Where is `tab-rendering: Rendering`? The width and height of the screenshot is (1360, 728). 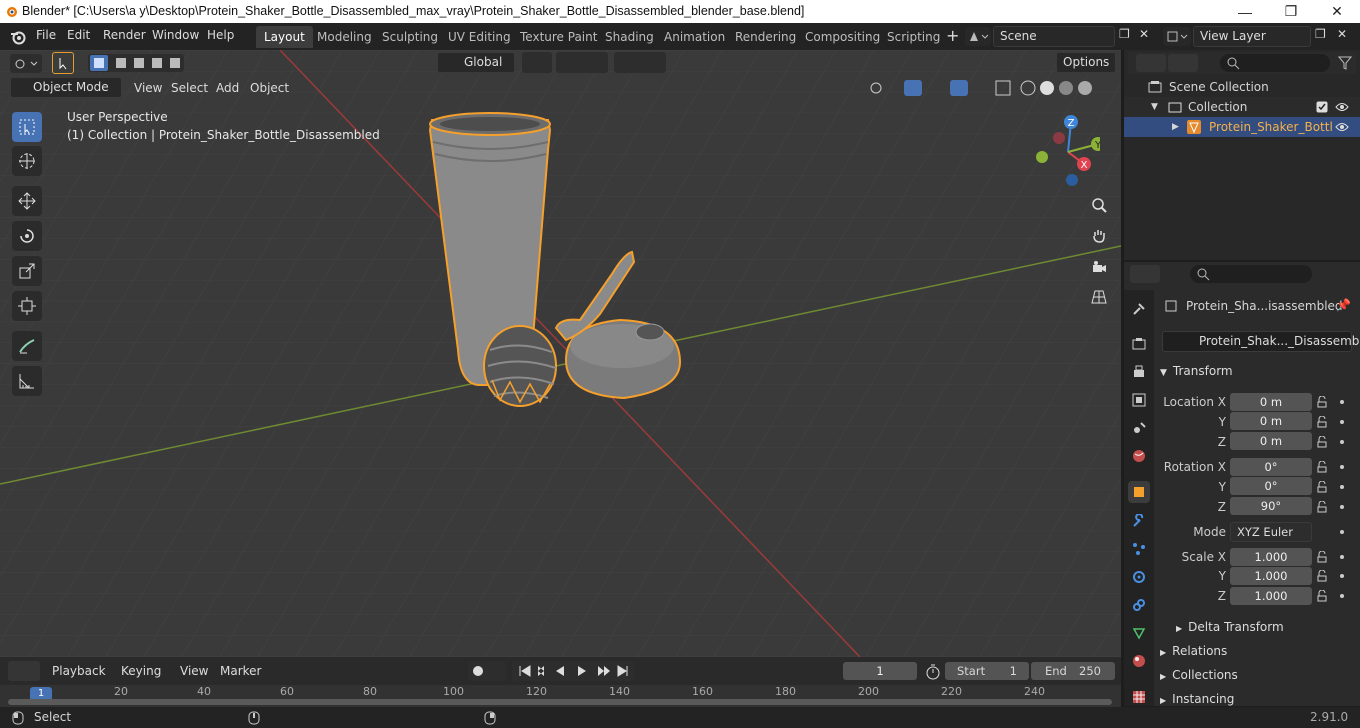
tab-rendering: Rendering is located at coordinates (765, 37).